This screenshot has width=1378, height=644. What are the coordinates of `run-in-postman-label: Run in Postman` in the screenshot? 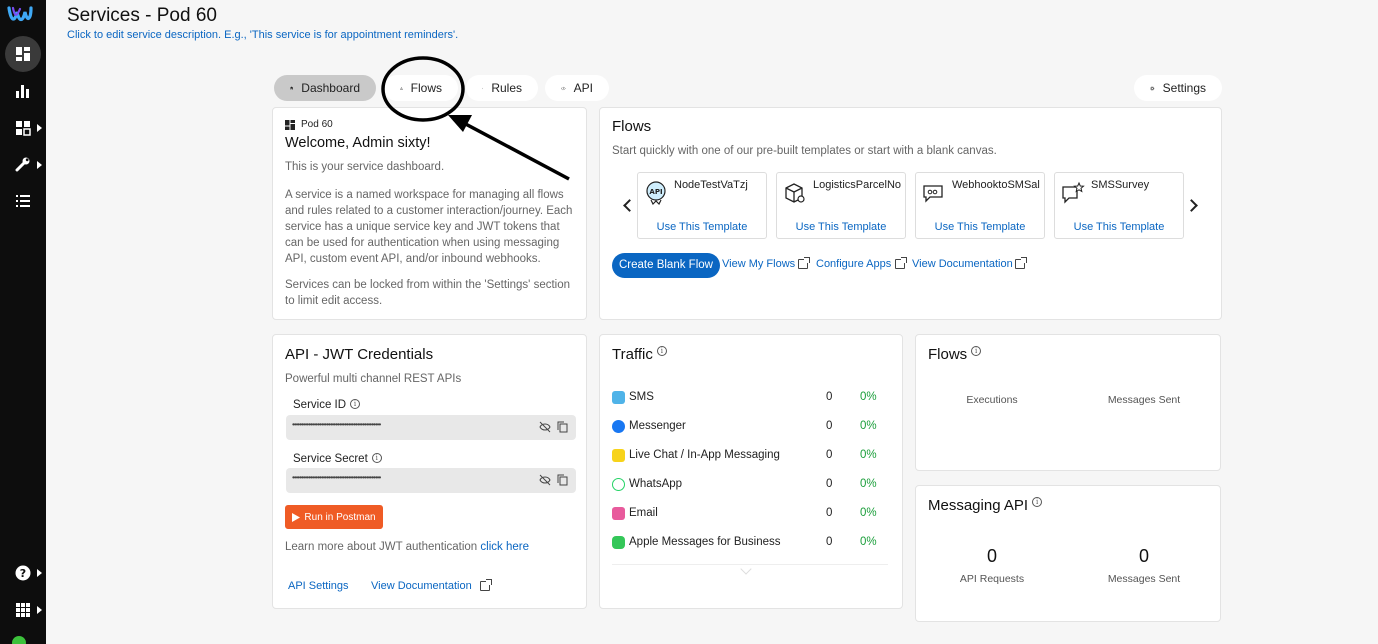 It's located at (340, 517).